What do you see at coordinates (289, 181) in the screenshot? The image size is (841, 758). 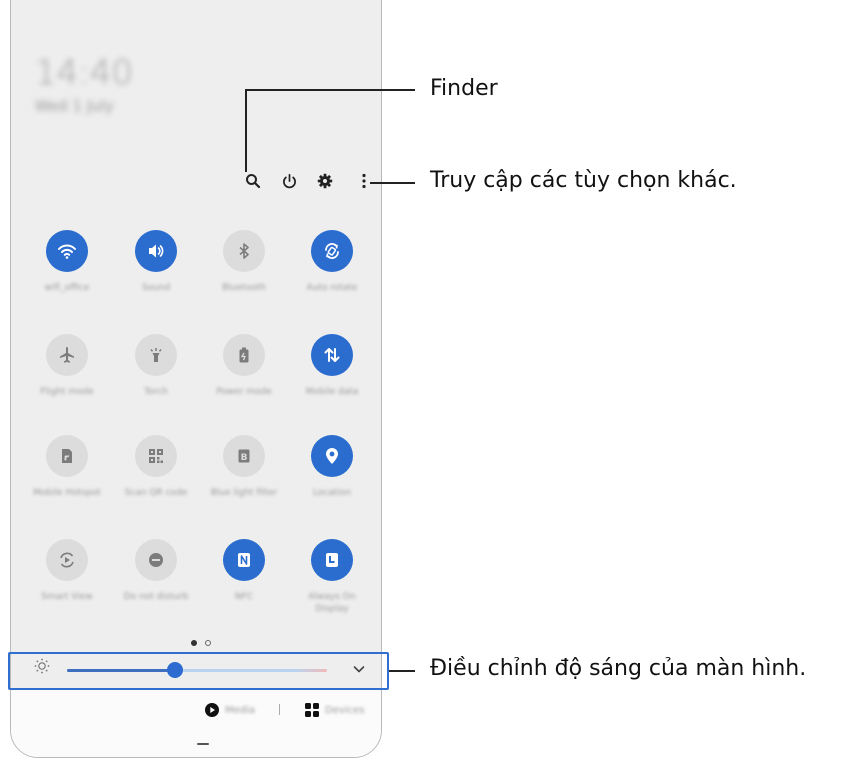 I see `power-icon` at bounding box center [289, 181].